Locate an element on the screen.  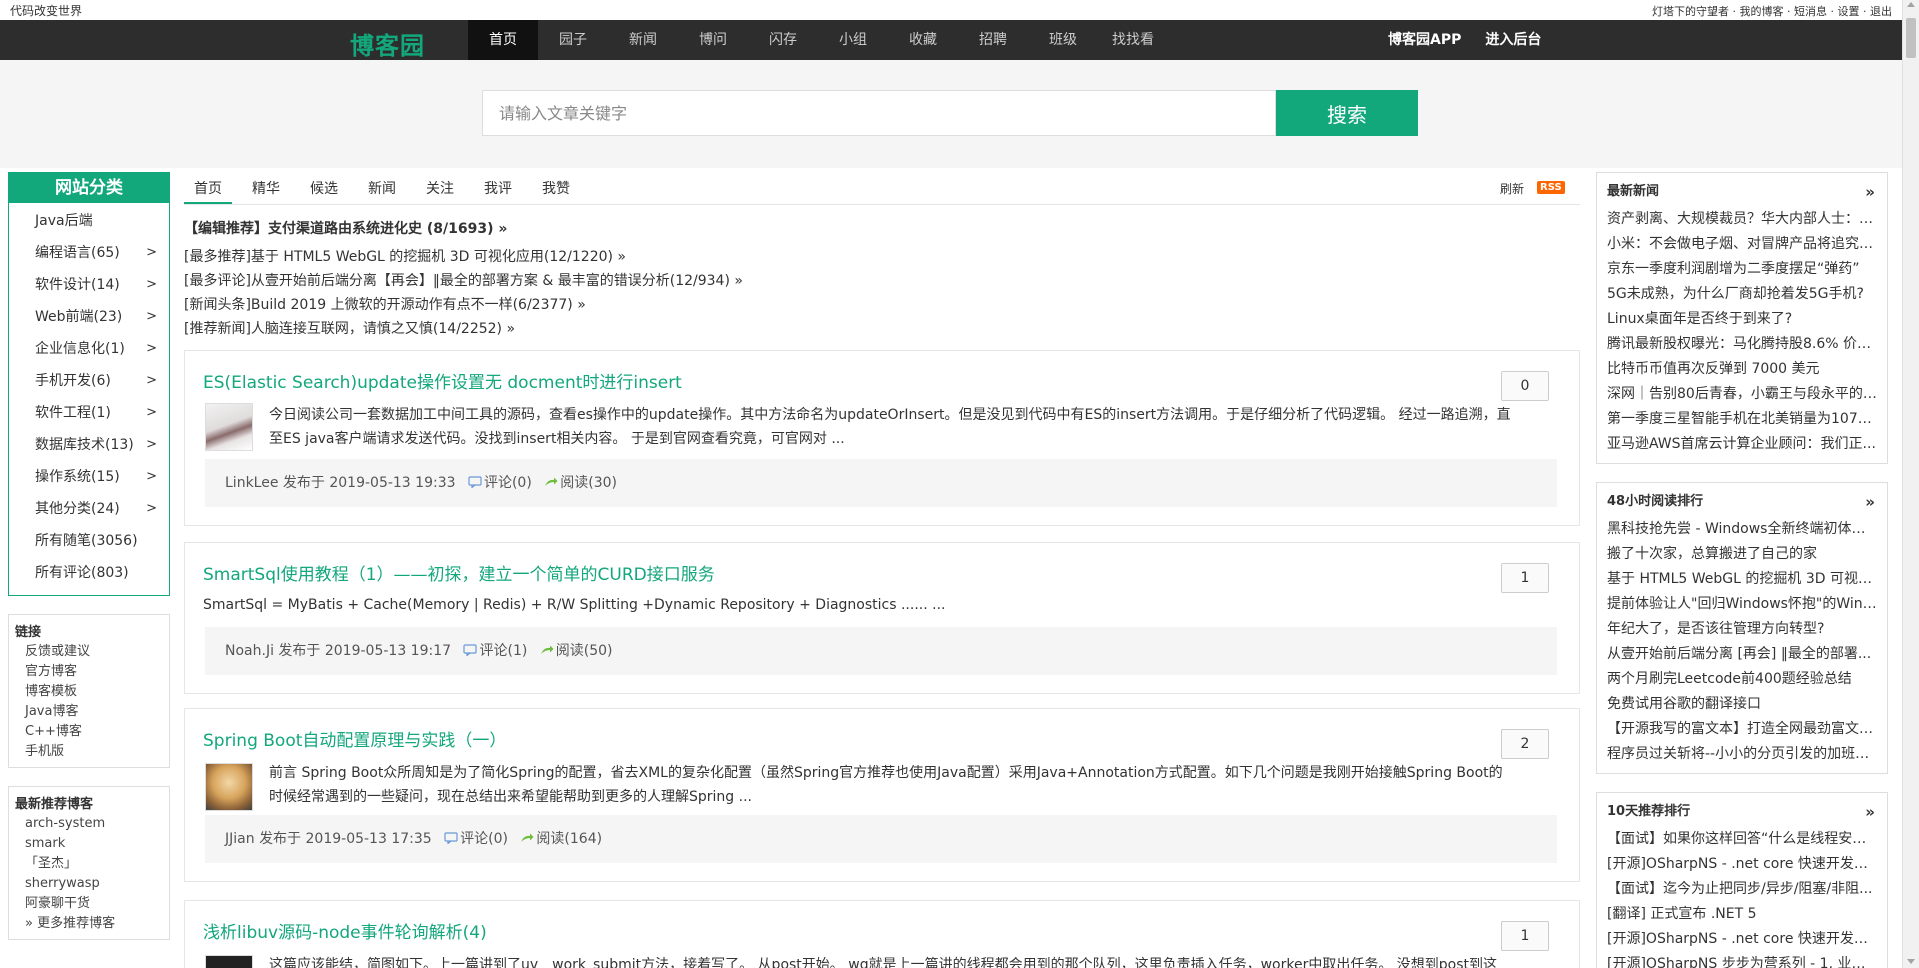
read-count-link: 阅读(164) is located at coordinates (569, 839).